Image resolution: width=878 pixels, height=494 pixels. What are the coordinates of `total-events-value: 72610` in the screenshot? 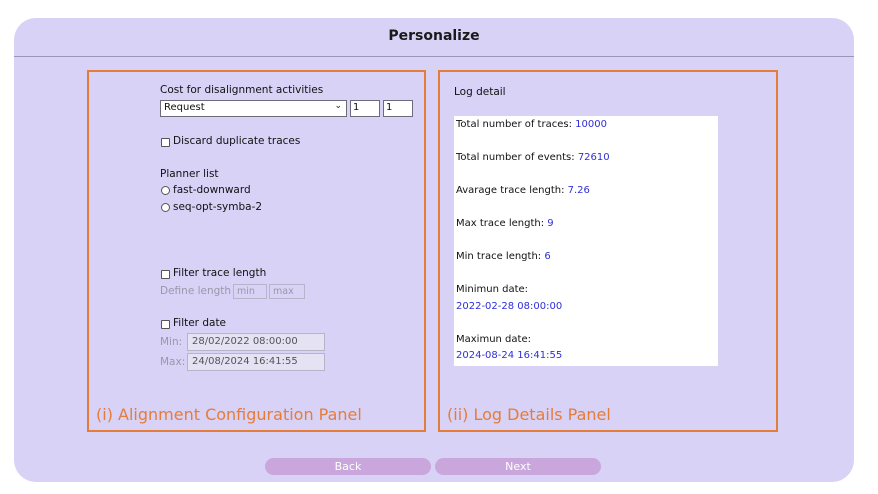 It's located at (593, 157).